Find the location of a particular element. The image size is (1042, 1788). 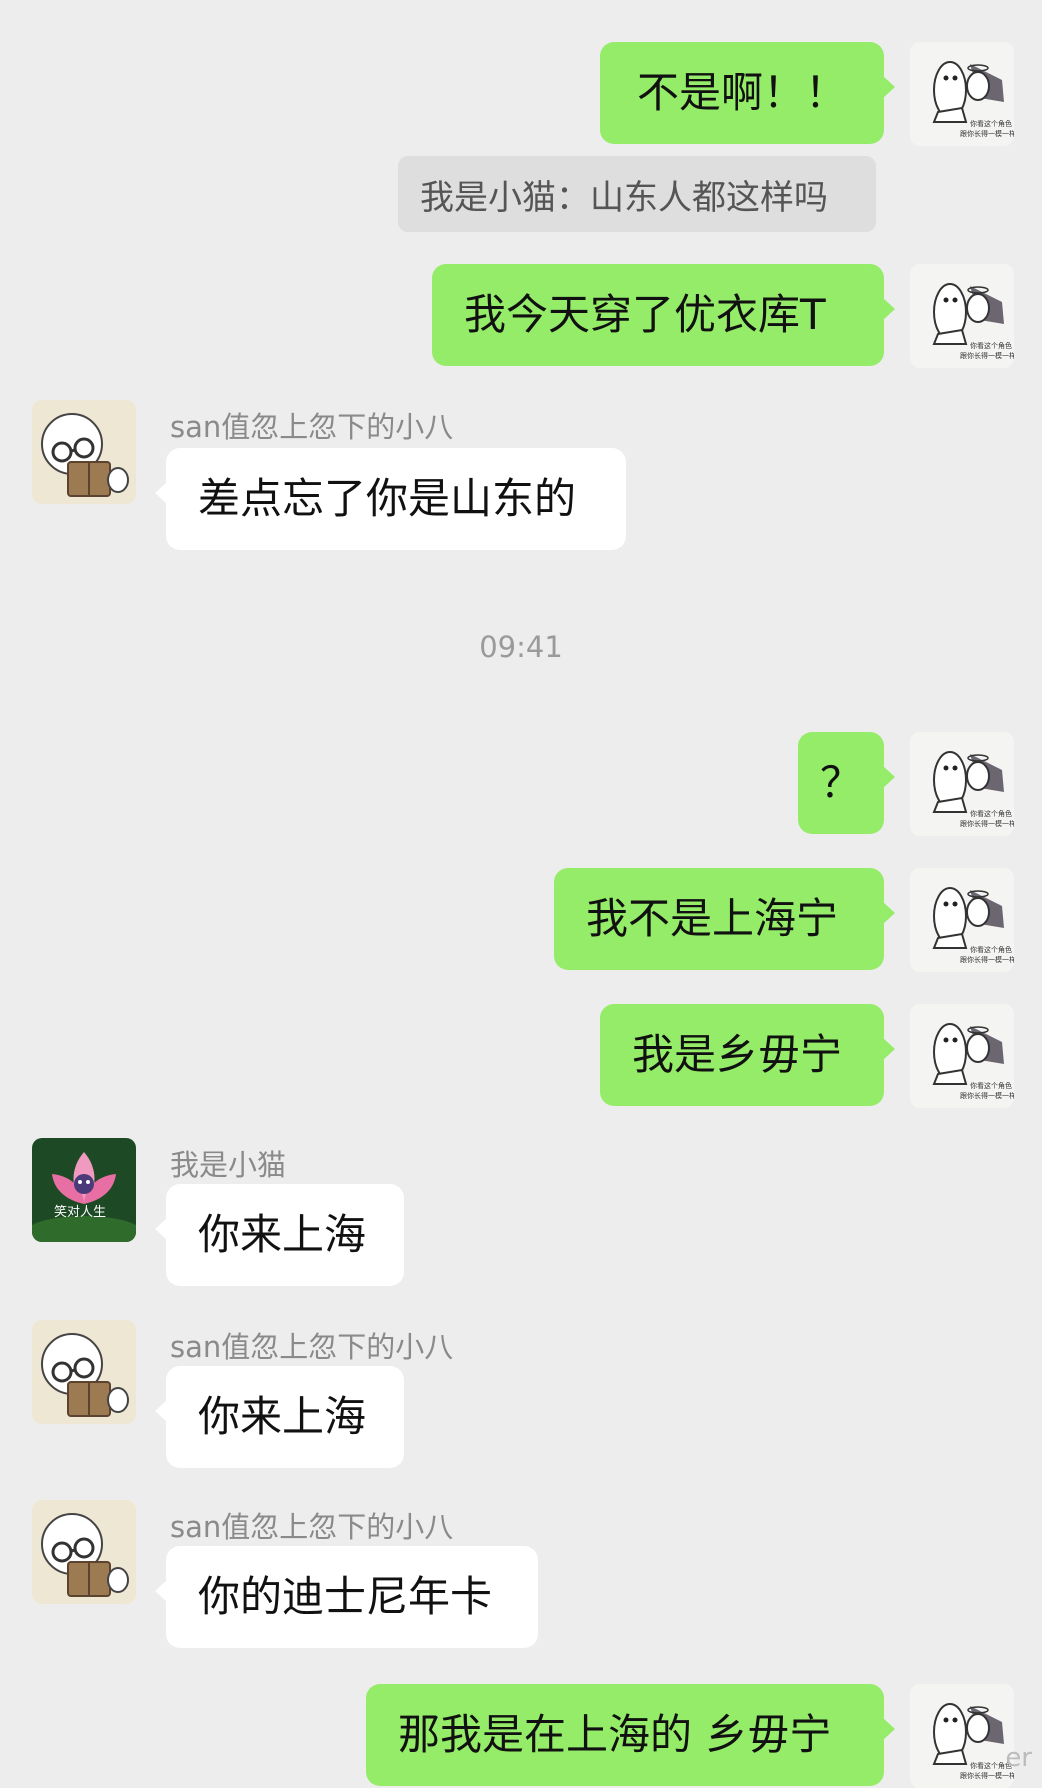

message-bubble: 你的迪士尼年卡 is located at coordinates (346, 1597).